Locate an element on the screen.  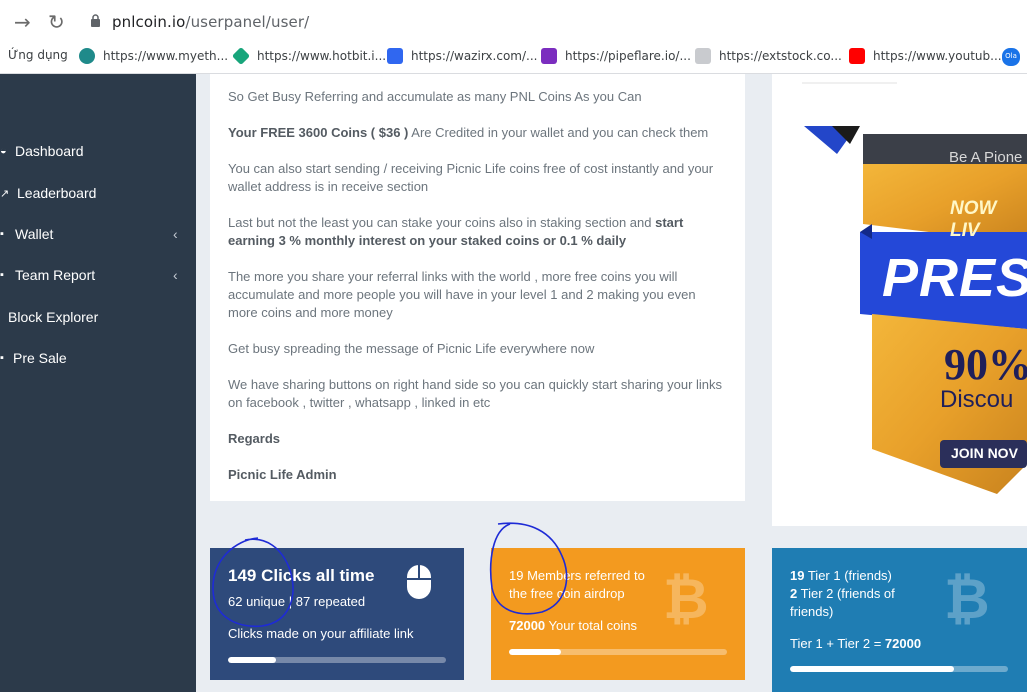
presale-icon: ▪ is located at coordinates (2, 358).